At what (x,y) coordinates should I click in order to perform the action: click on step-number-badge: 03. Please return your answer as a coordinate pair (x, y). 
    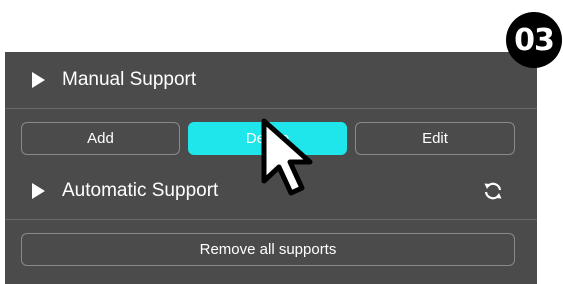
    Looking at the image, I should click on (534, 40).